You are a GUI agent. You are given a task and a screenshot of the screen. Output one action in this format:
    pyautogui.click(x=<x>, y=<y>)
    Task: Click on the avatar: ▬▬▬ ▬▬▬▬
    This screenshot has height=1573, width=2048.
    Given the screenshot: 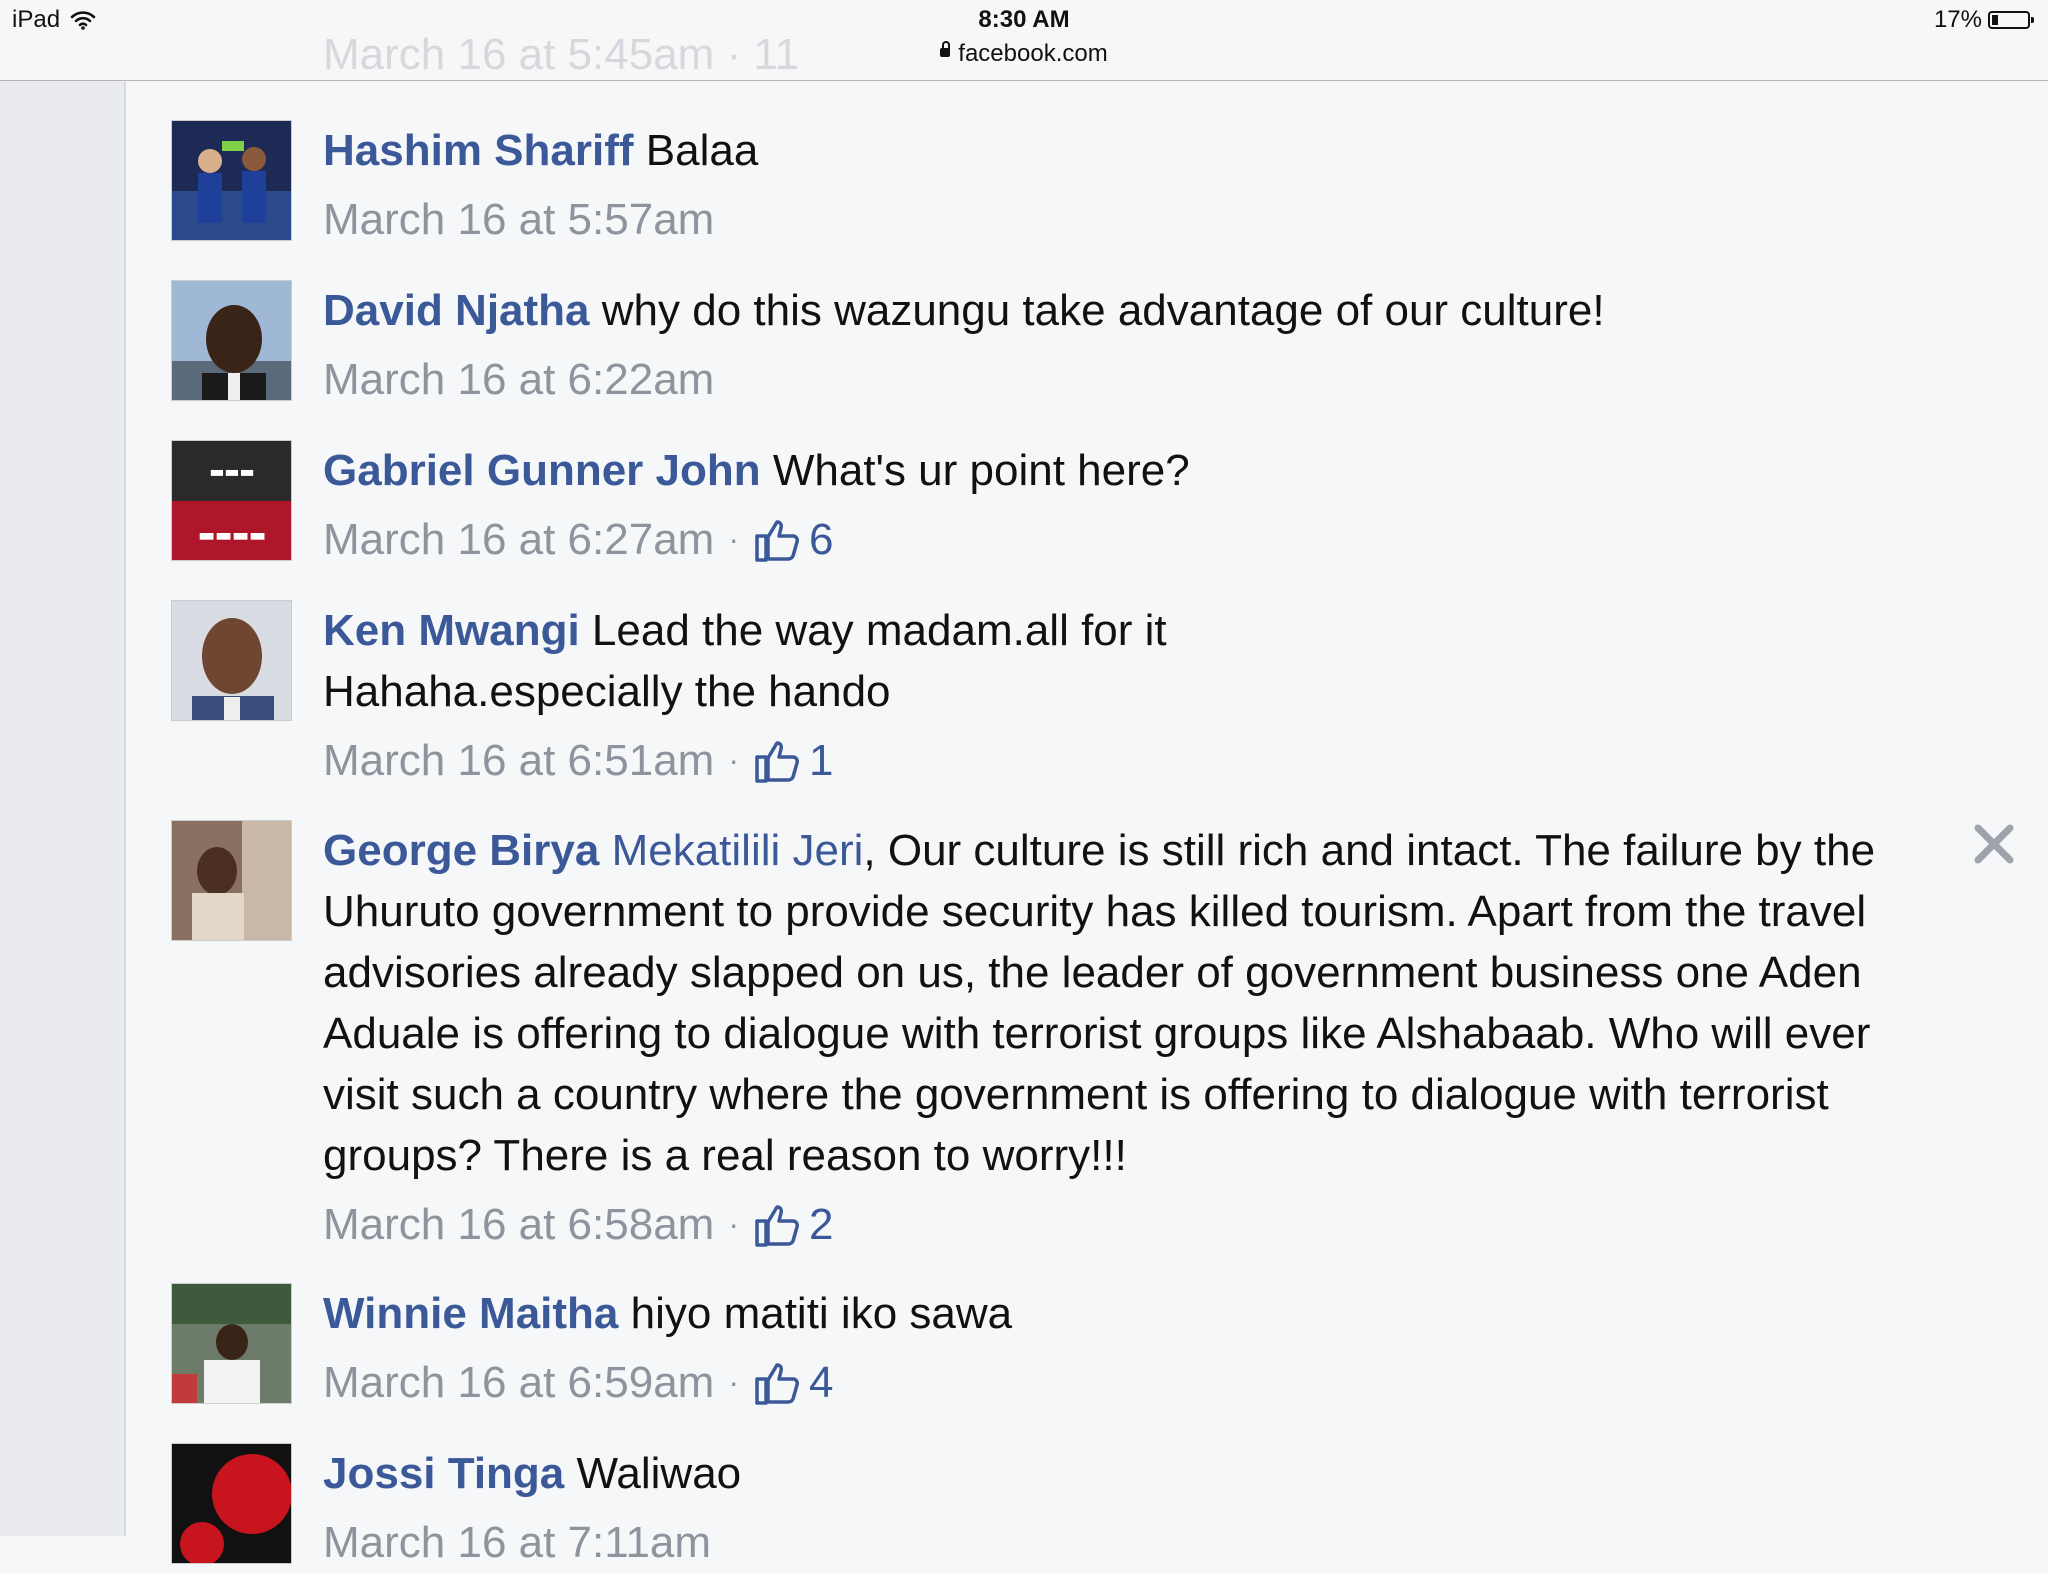 What is the action you would take?
    pyautogui.click(x=231, y=500)
    